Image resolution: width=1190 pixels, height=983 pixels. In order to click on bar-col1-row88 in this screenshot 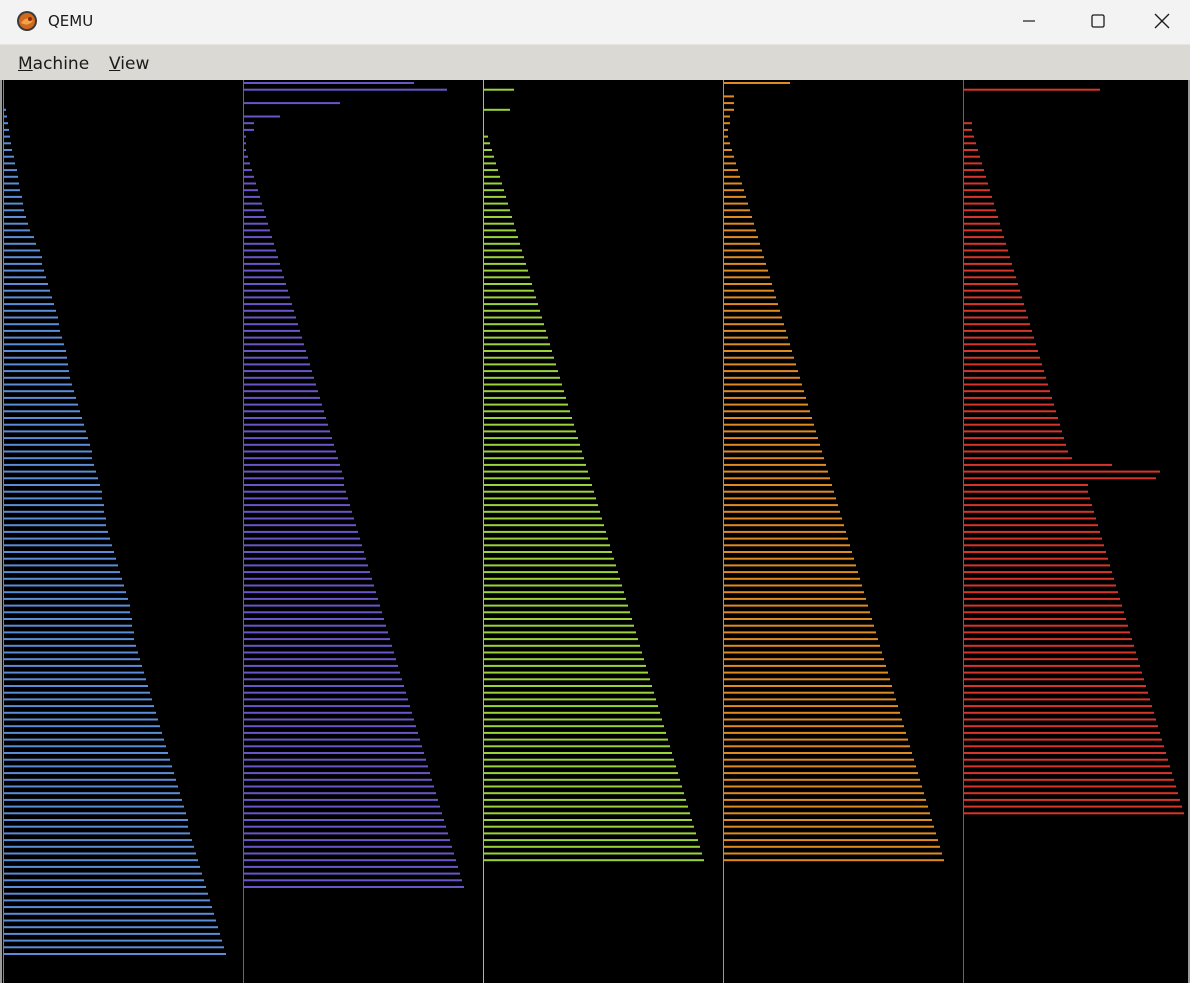, I will do `click(73, 665)`.